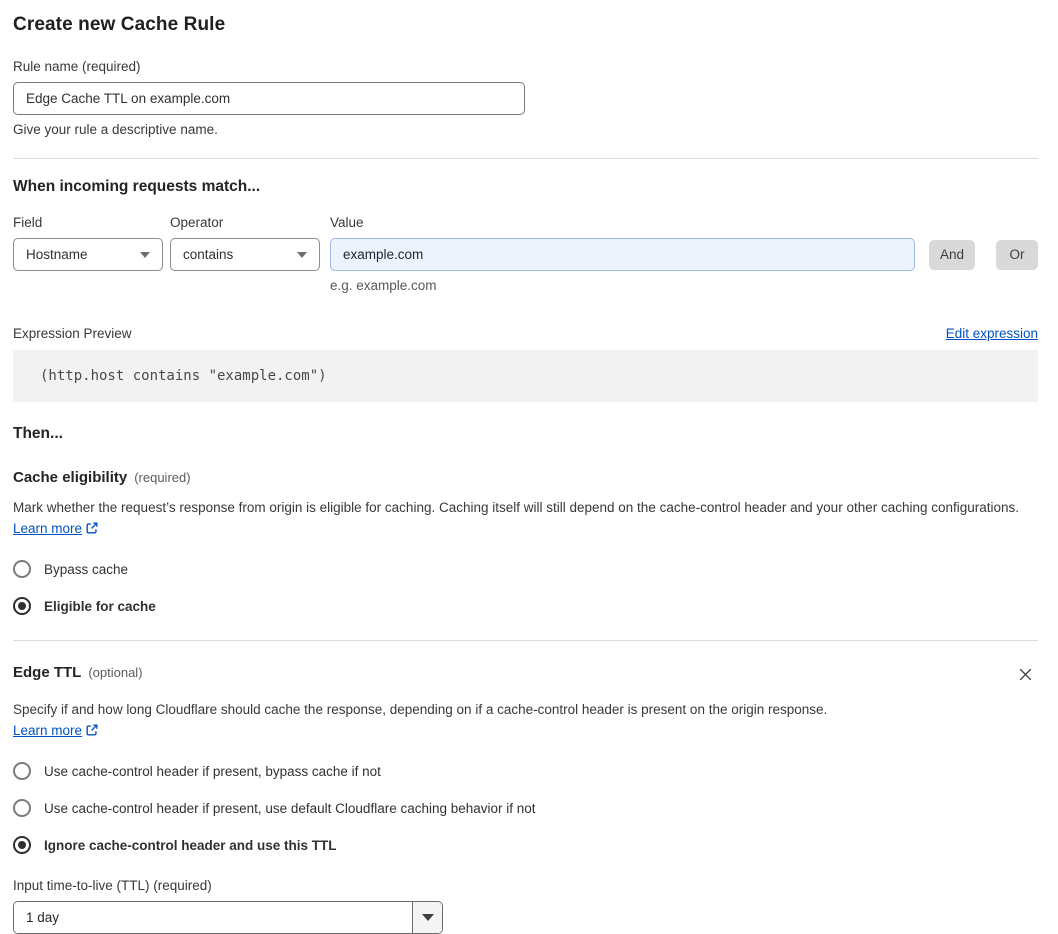 The width and height of the screenshot is (1058, 934). What do you see at coordinates (245, 254) in the screenshot?
I see `operator-select: contains` at bounding box center [245, 254].